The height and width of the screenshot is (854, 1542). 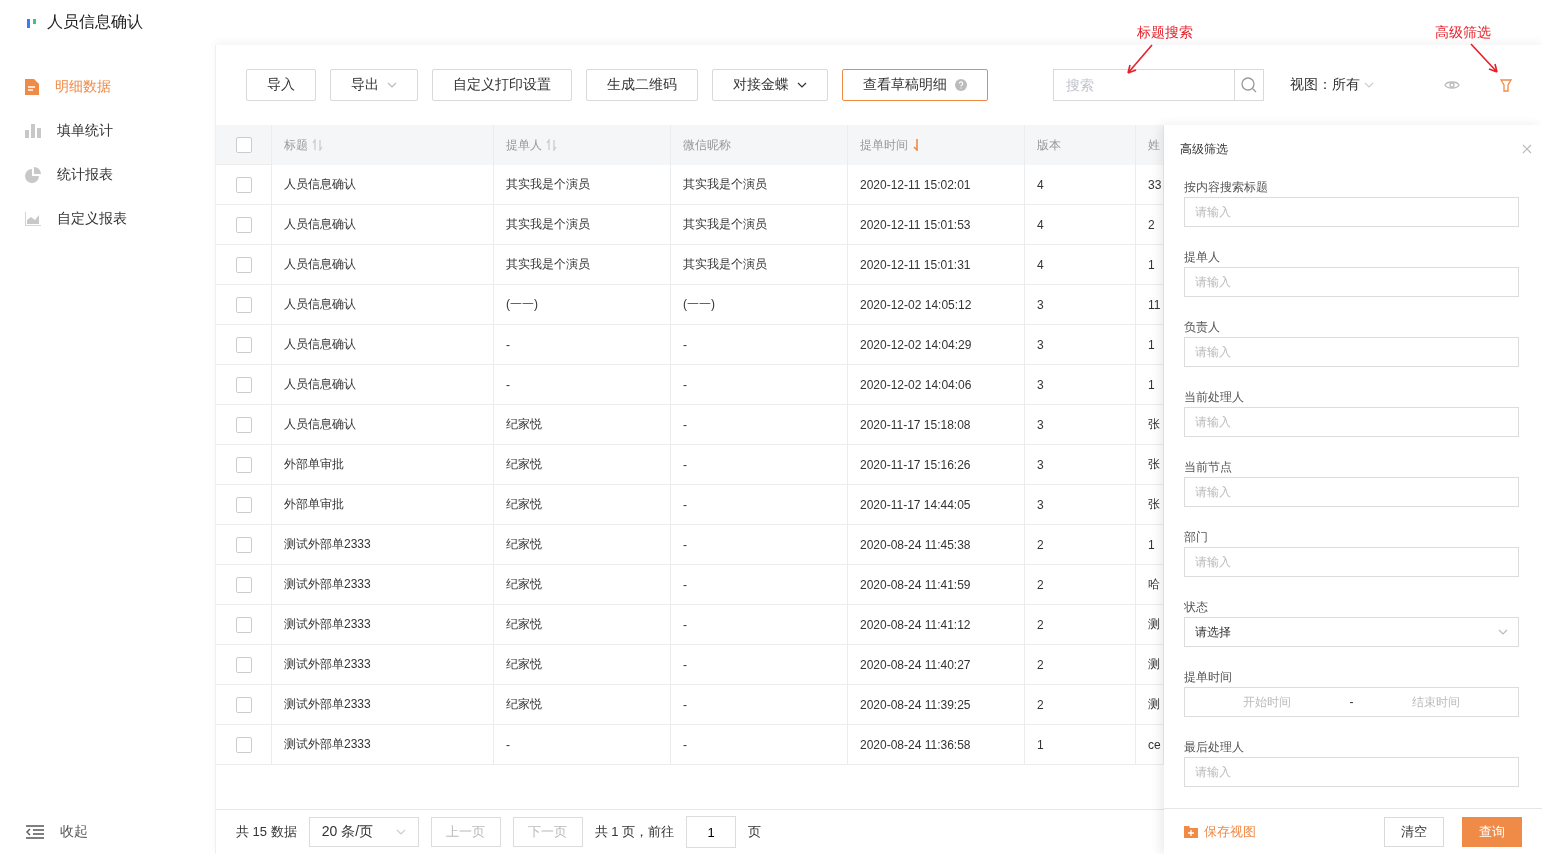 What do you see at coordinates (1191, 831) in the screenshot?
I see `folder-plus-icon` at bounding box center [1191, 831].